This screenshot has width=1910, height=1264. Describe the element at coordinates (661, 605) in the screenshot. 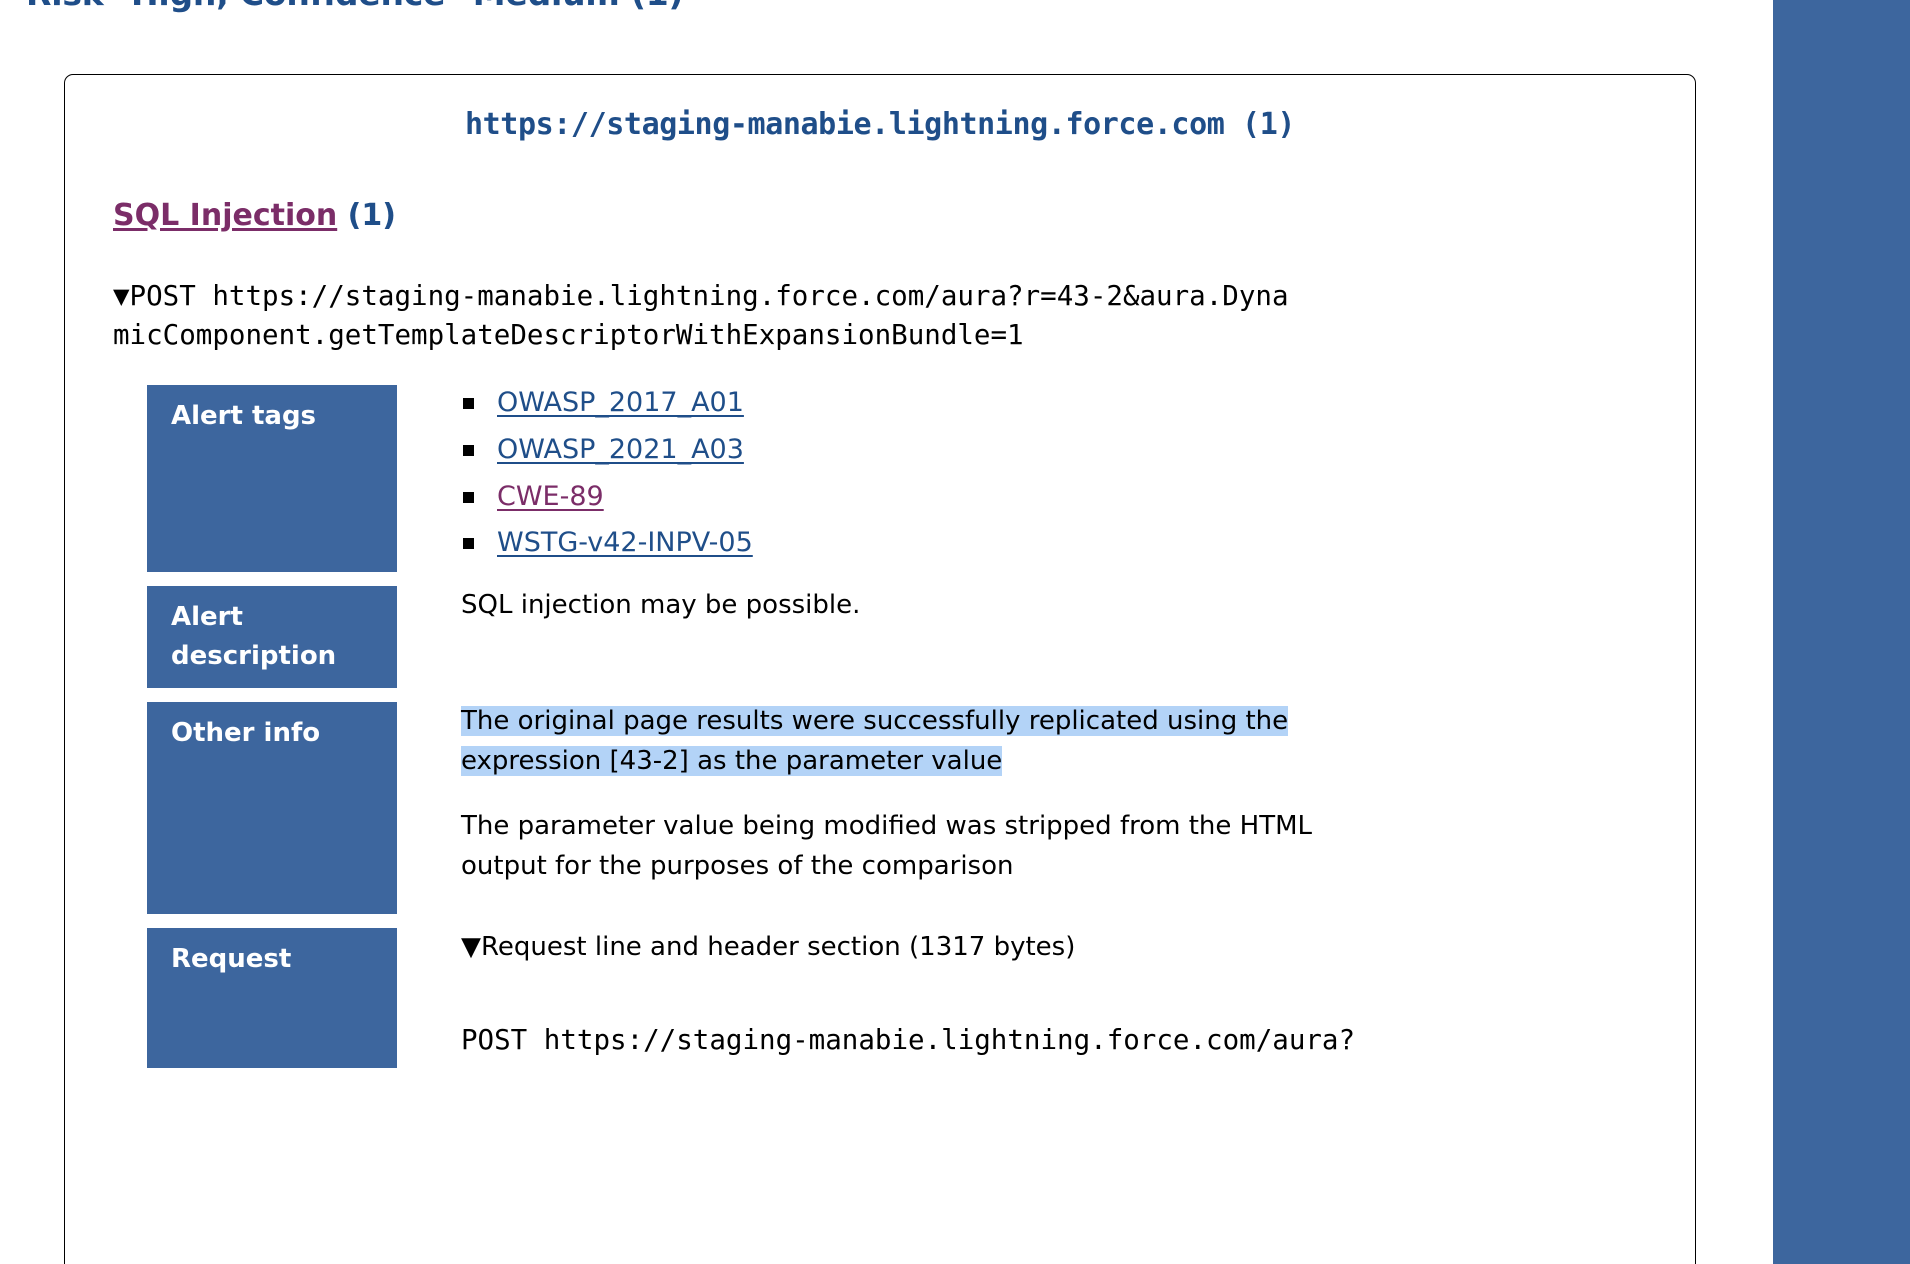

I see `alert-description-text: SQL injection may be possible.` at that location.